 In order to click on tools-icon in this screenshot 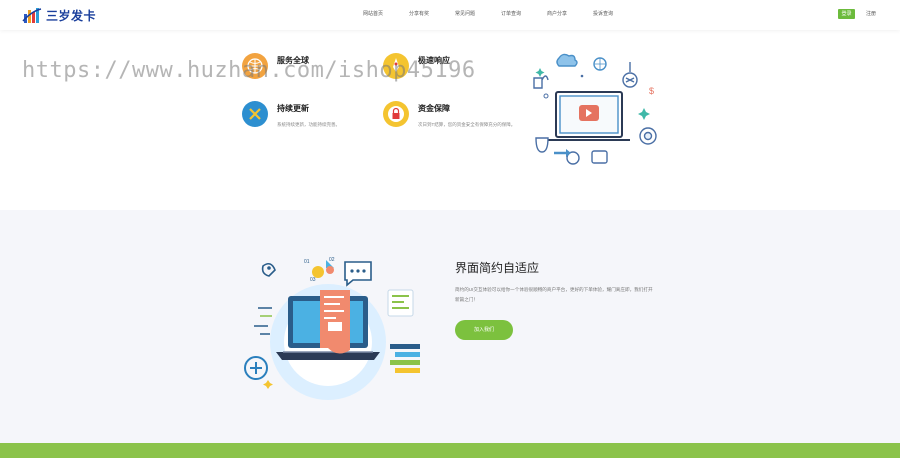, I will do `click(255, 114)`.